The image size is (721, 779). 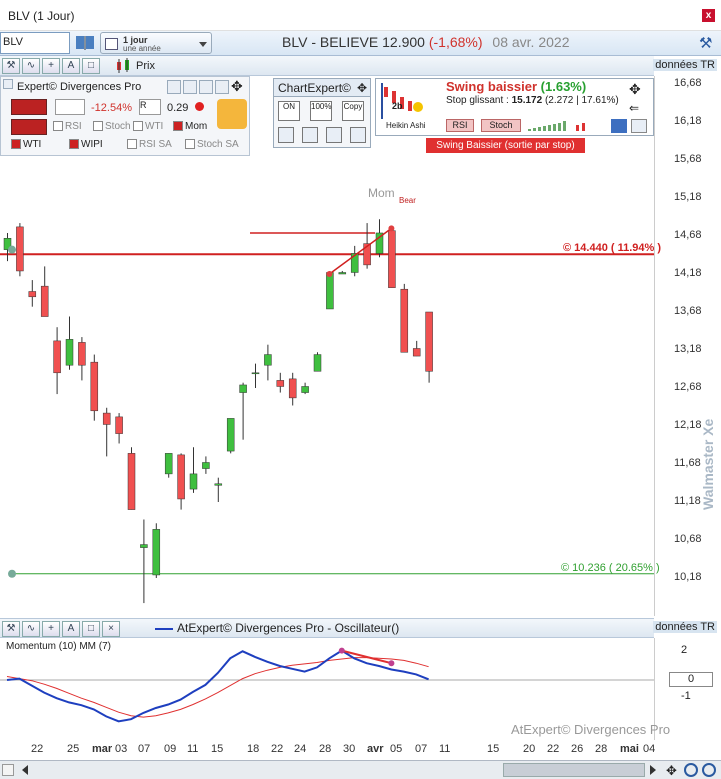 What do you see at coordinates (322, 88) in the screenshot?
I see `chartexpert-title: ChartExpert©` at bounding box center [322, 88].